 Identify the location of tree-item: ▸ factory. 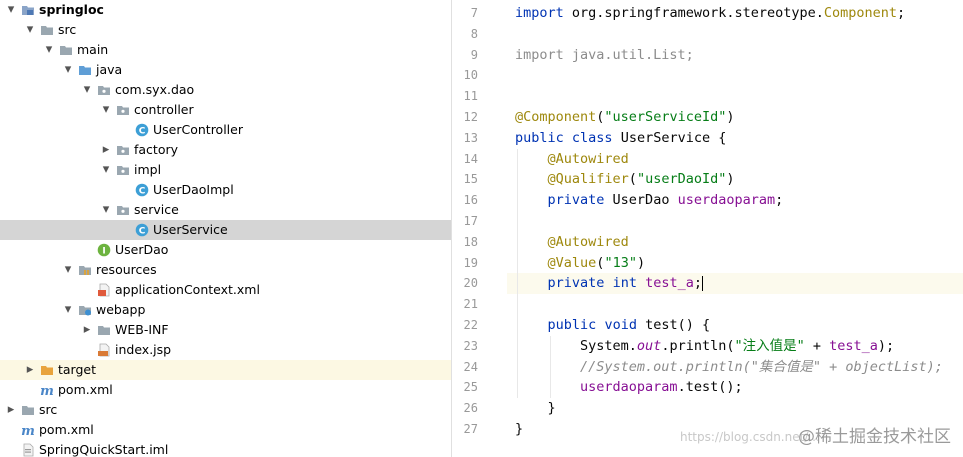
(225, 150).